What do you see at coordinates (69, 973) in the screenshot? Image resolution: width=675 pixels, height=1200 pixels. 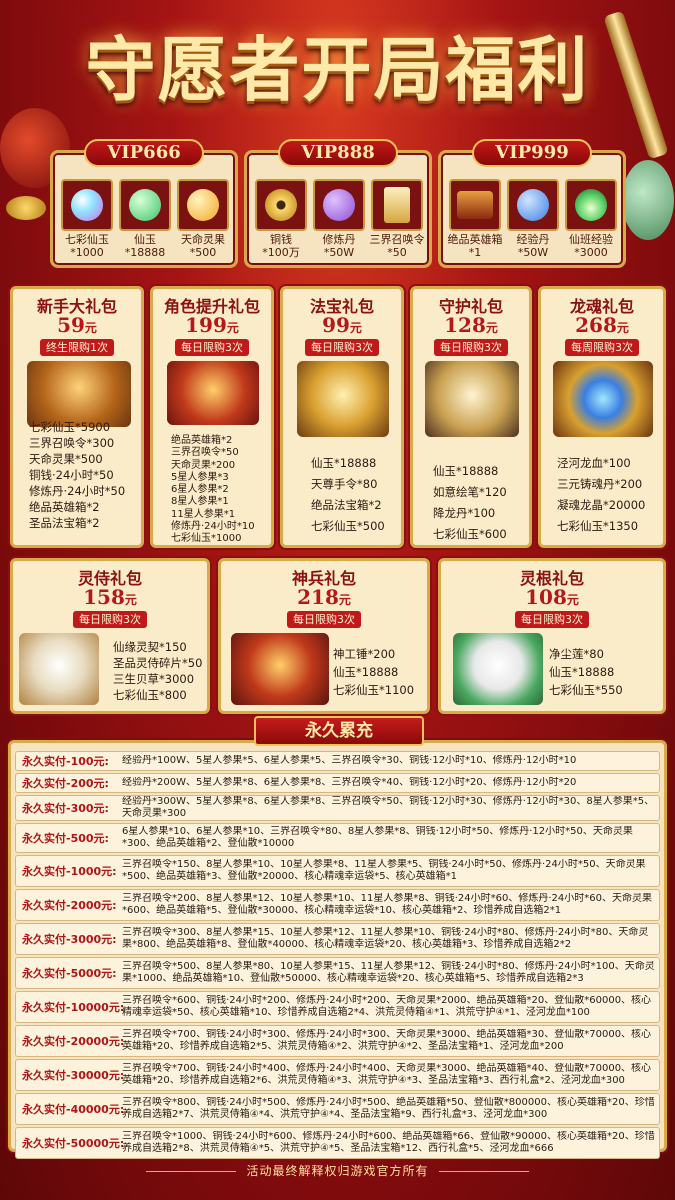 I see `recharge-tier-label: 永久实付-5000元:` at bounding box center [69, 973].